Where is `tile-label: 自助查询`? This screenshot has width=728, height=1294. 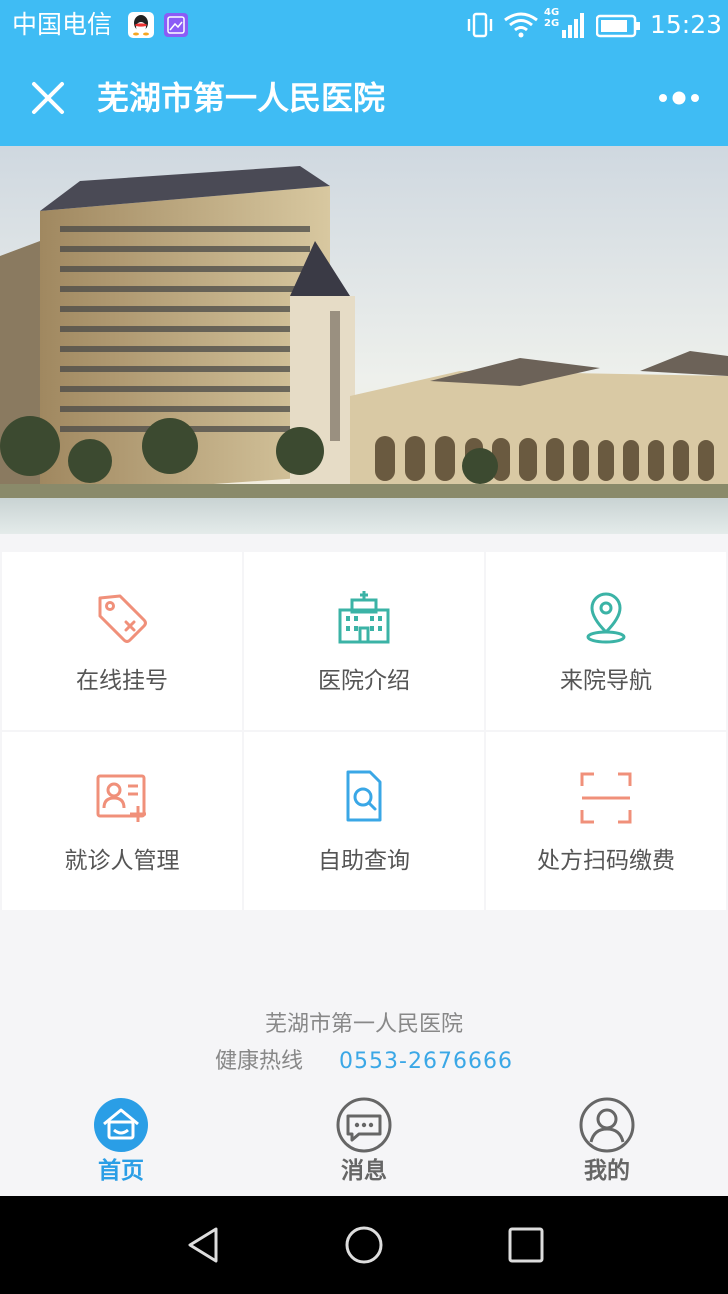
tile-label: 自助查询 is located at coordinates (364, 861).